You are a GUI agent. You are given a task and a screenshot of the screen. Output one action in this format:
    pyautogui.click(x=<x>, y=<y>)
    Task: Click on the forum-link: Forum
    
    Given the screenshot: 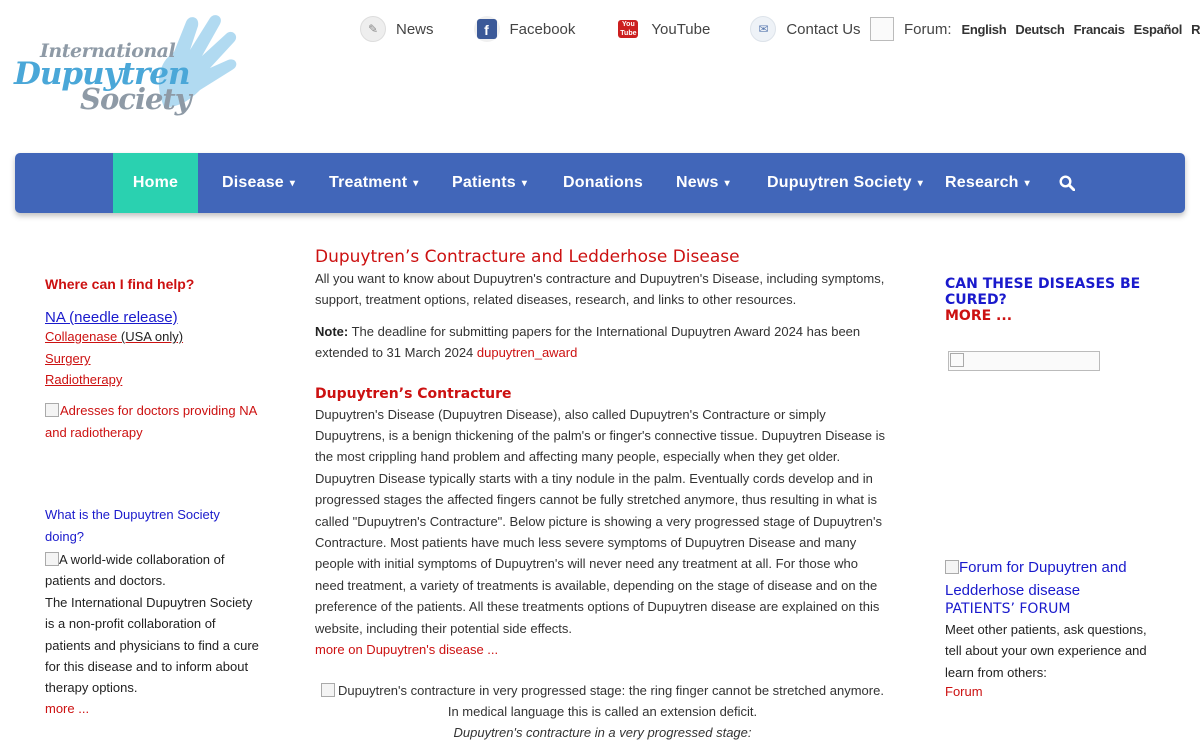 What is the action you would take?
    pyautogui.click(x=964, y=691)
    